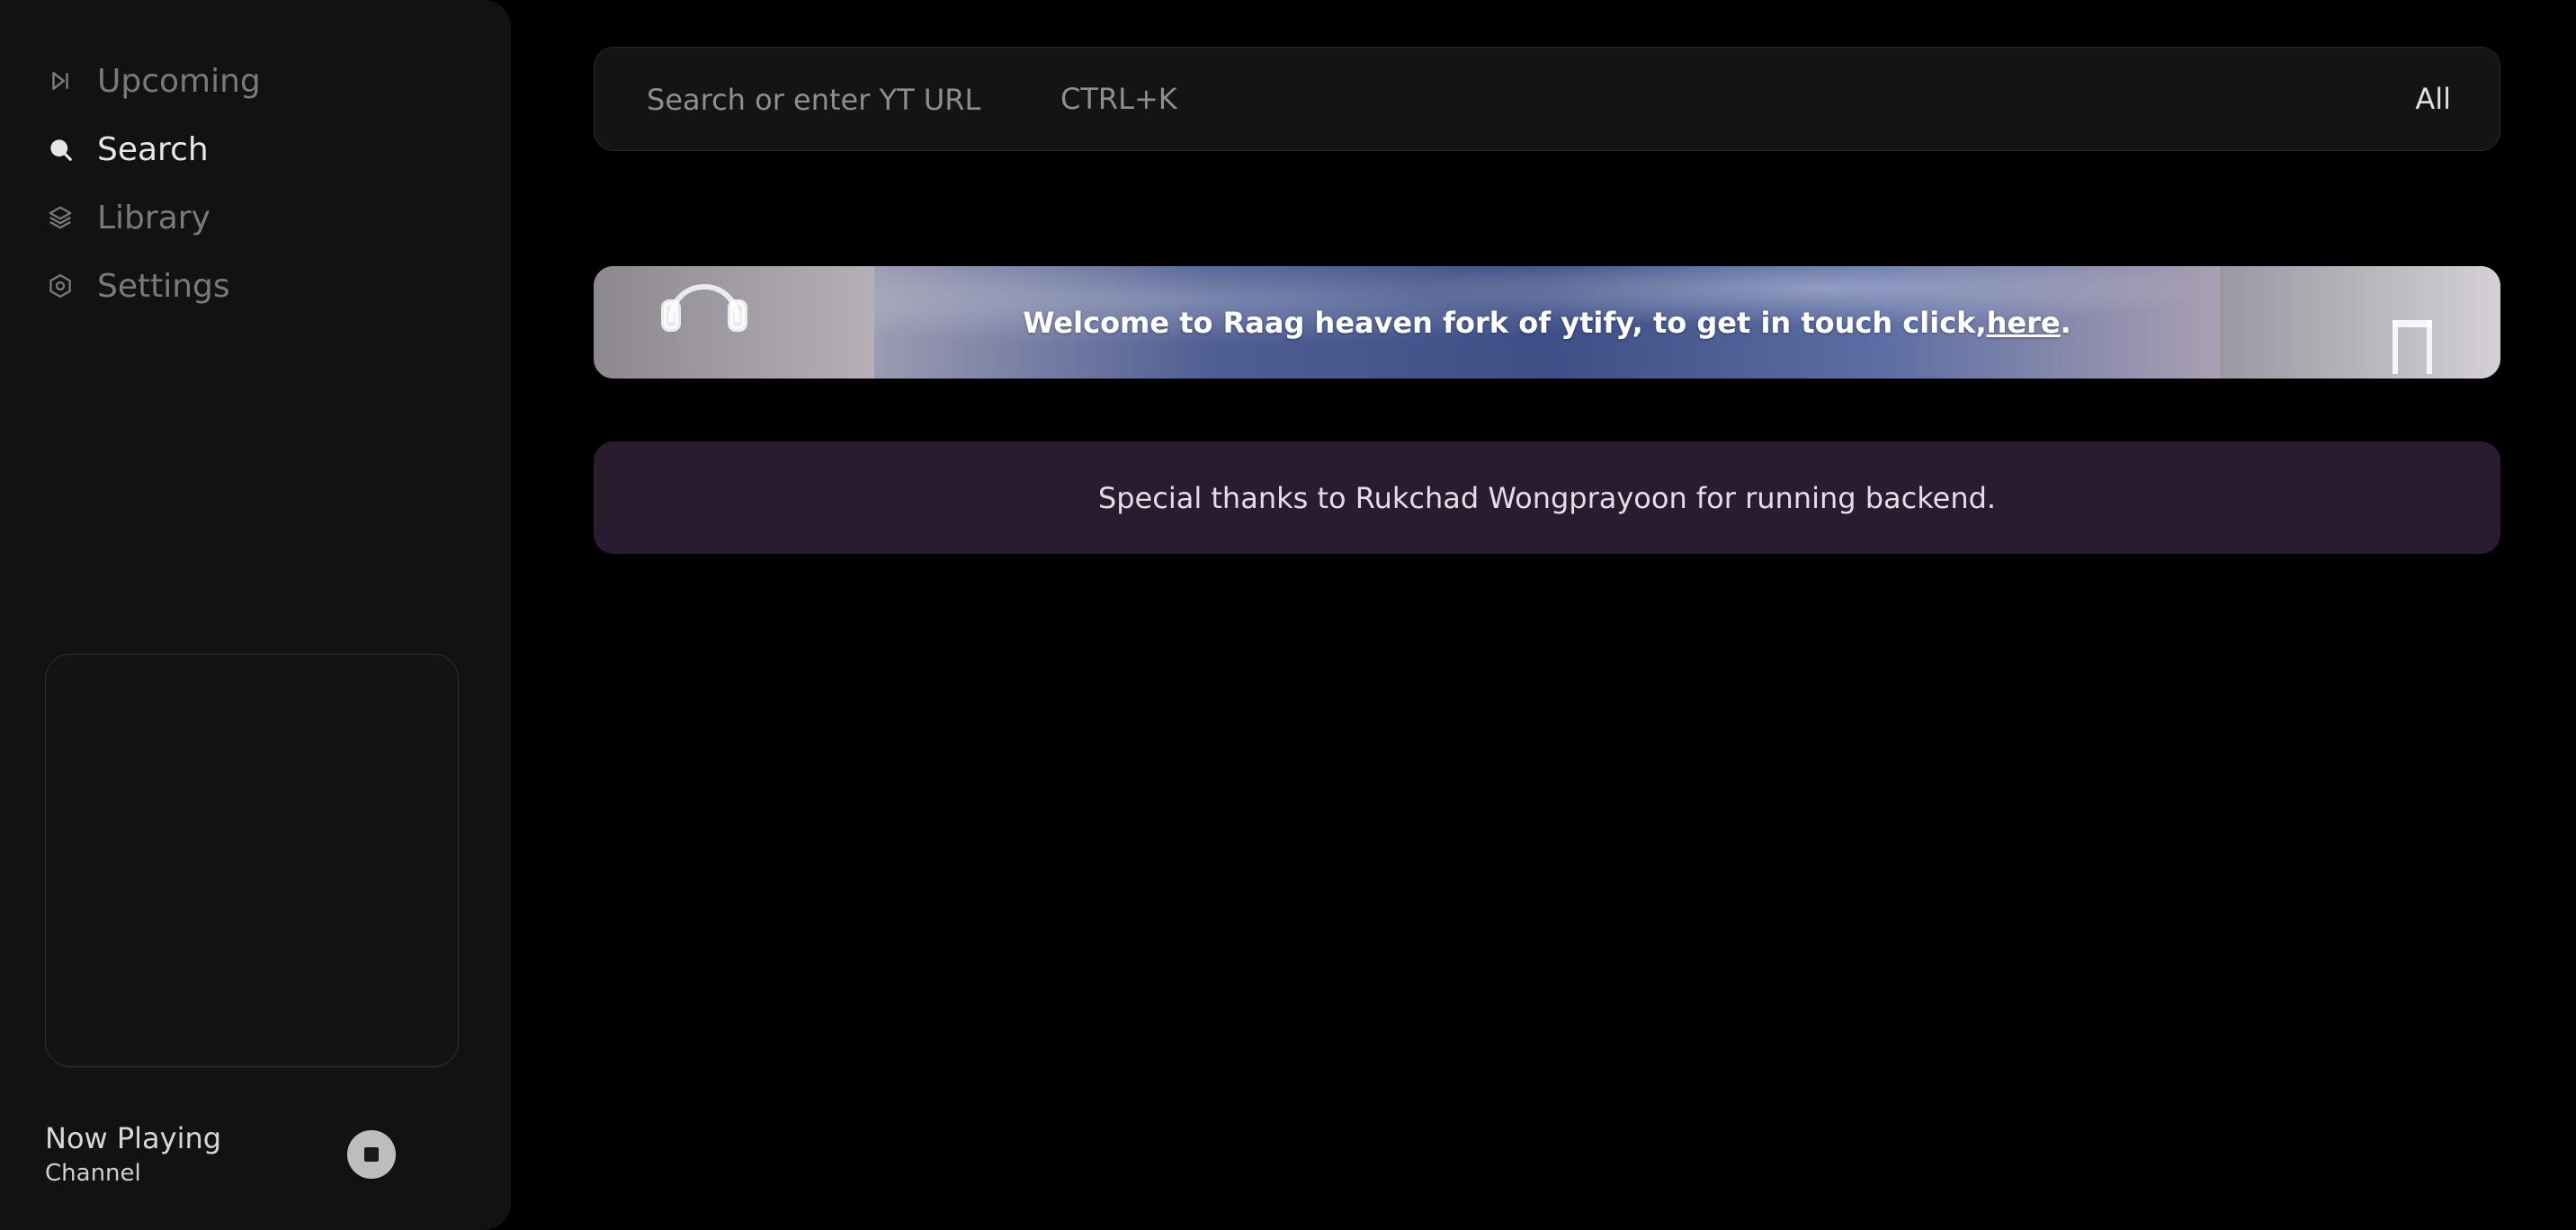 This screenshot has width=2576, height=1230. I want to click on stop-icon, so click(371, 1155).